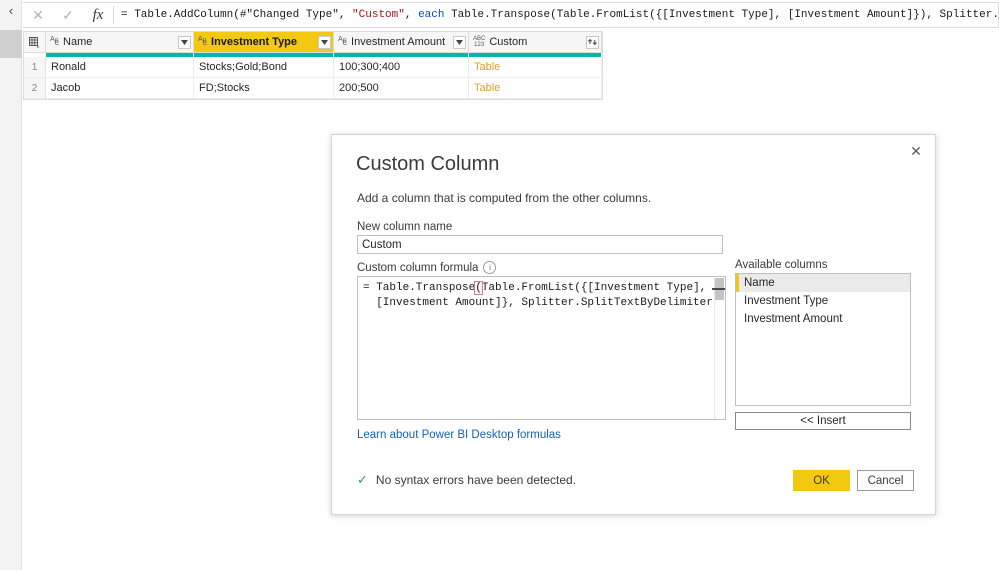 The image size is (999, 570). I want to click on ok-button: OK, so click(821, 480).